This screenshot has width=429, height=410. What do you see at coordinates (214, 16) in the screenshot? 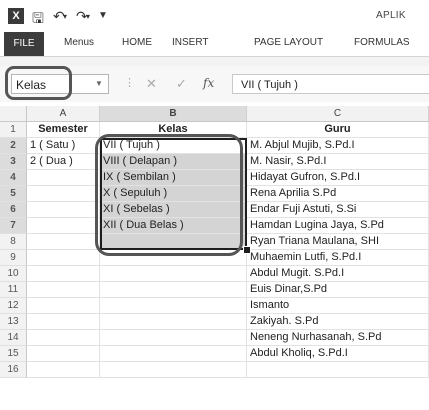
I see `title-bar: X 🖫 ↶ ▾ ↷ ▾ ▼ APLIK` at bounding box center [214, 16].